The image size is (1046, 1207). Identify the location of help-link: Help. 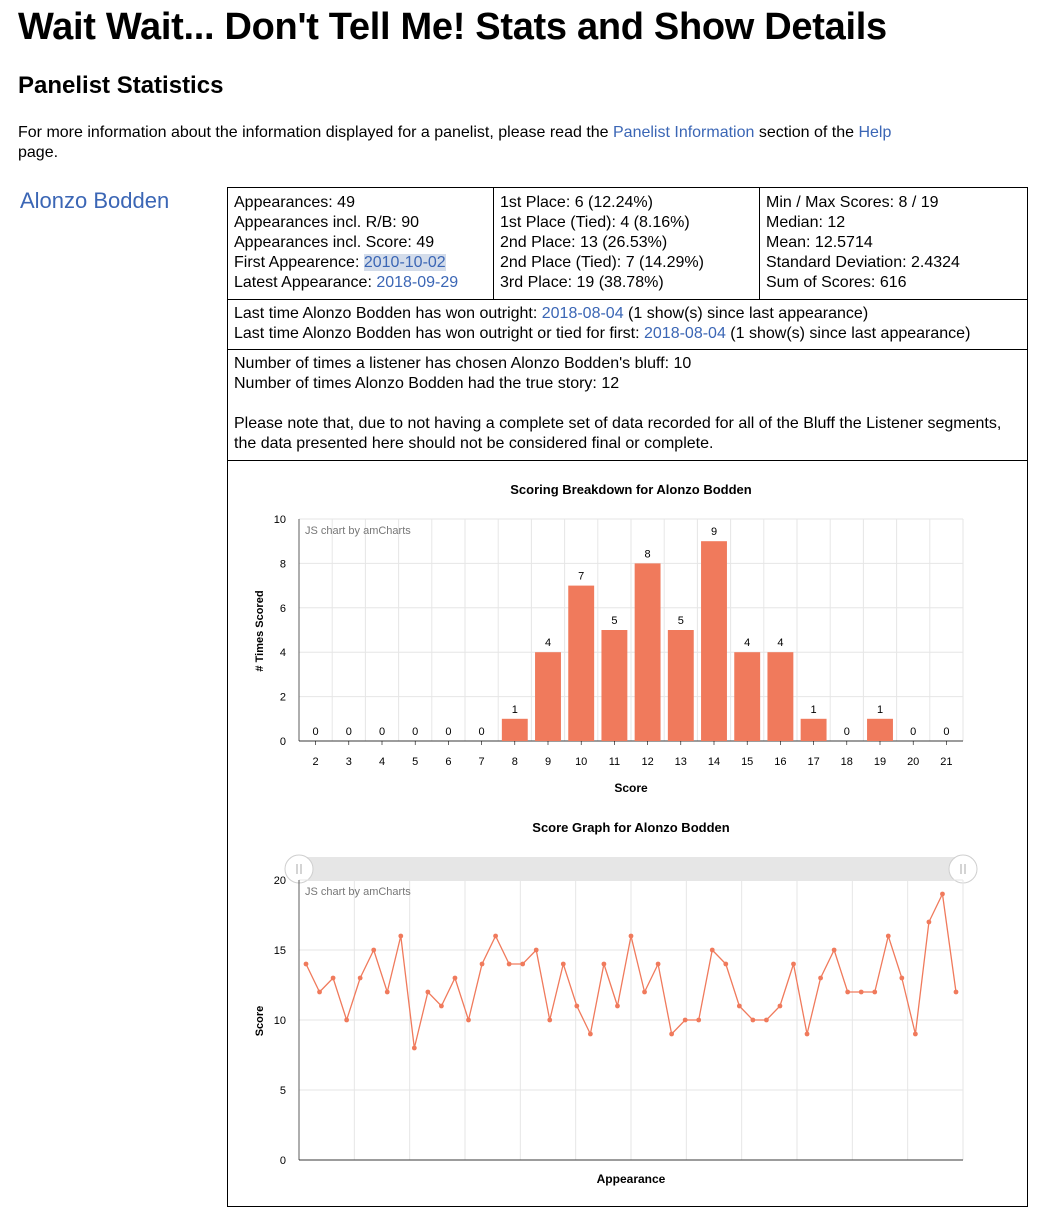
(874, 132).